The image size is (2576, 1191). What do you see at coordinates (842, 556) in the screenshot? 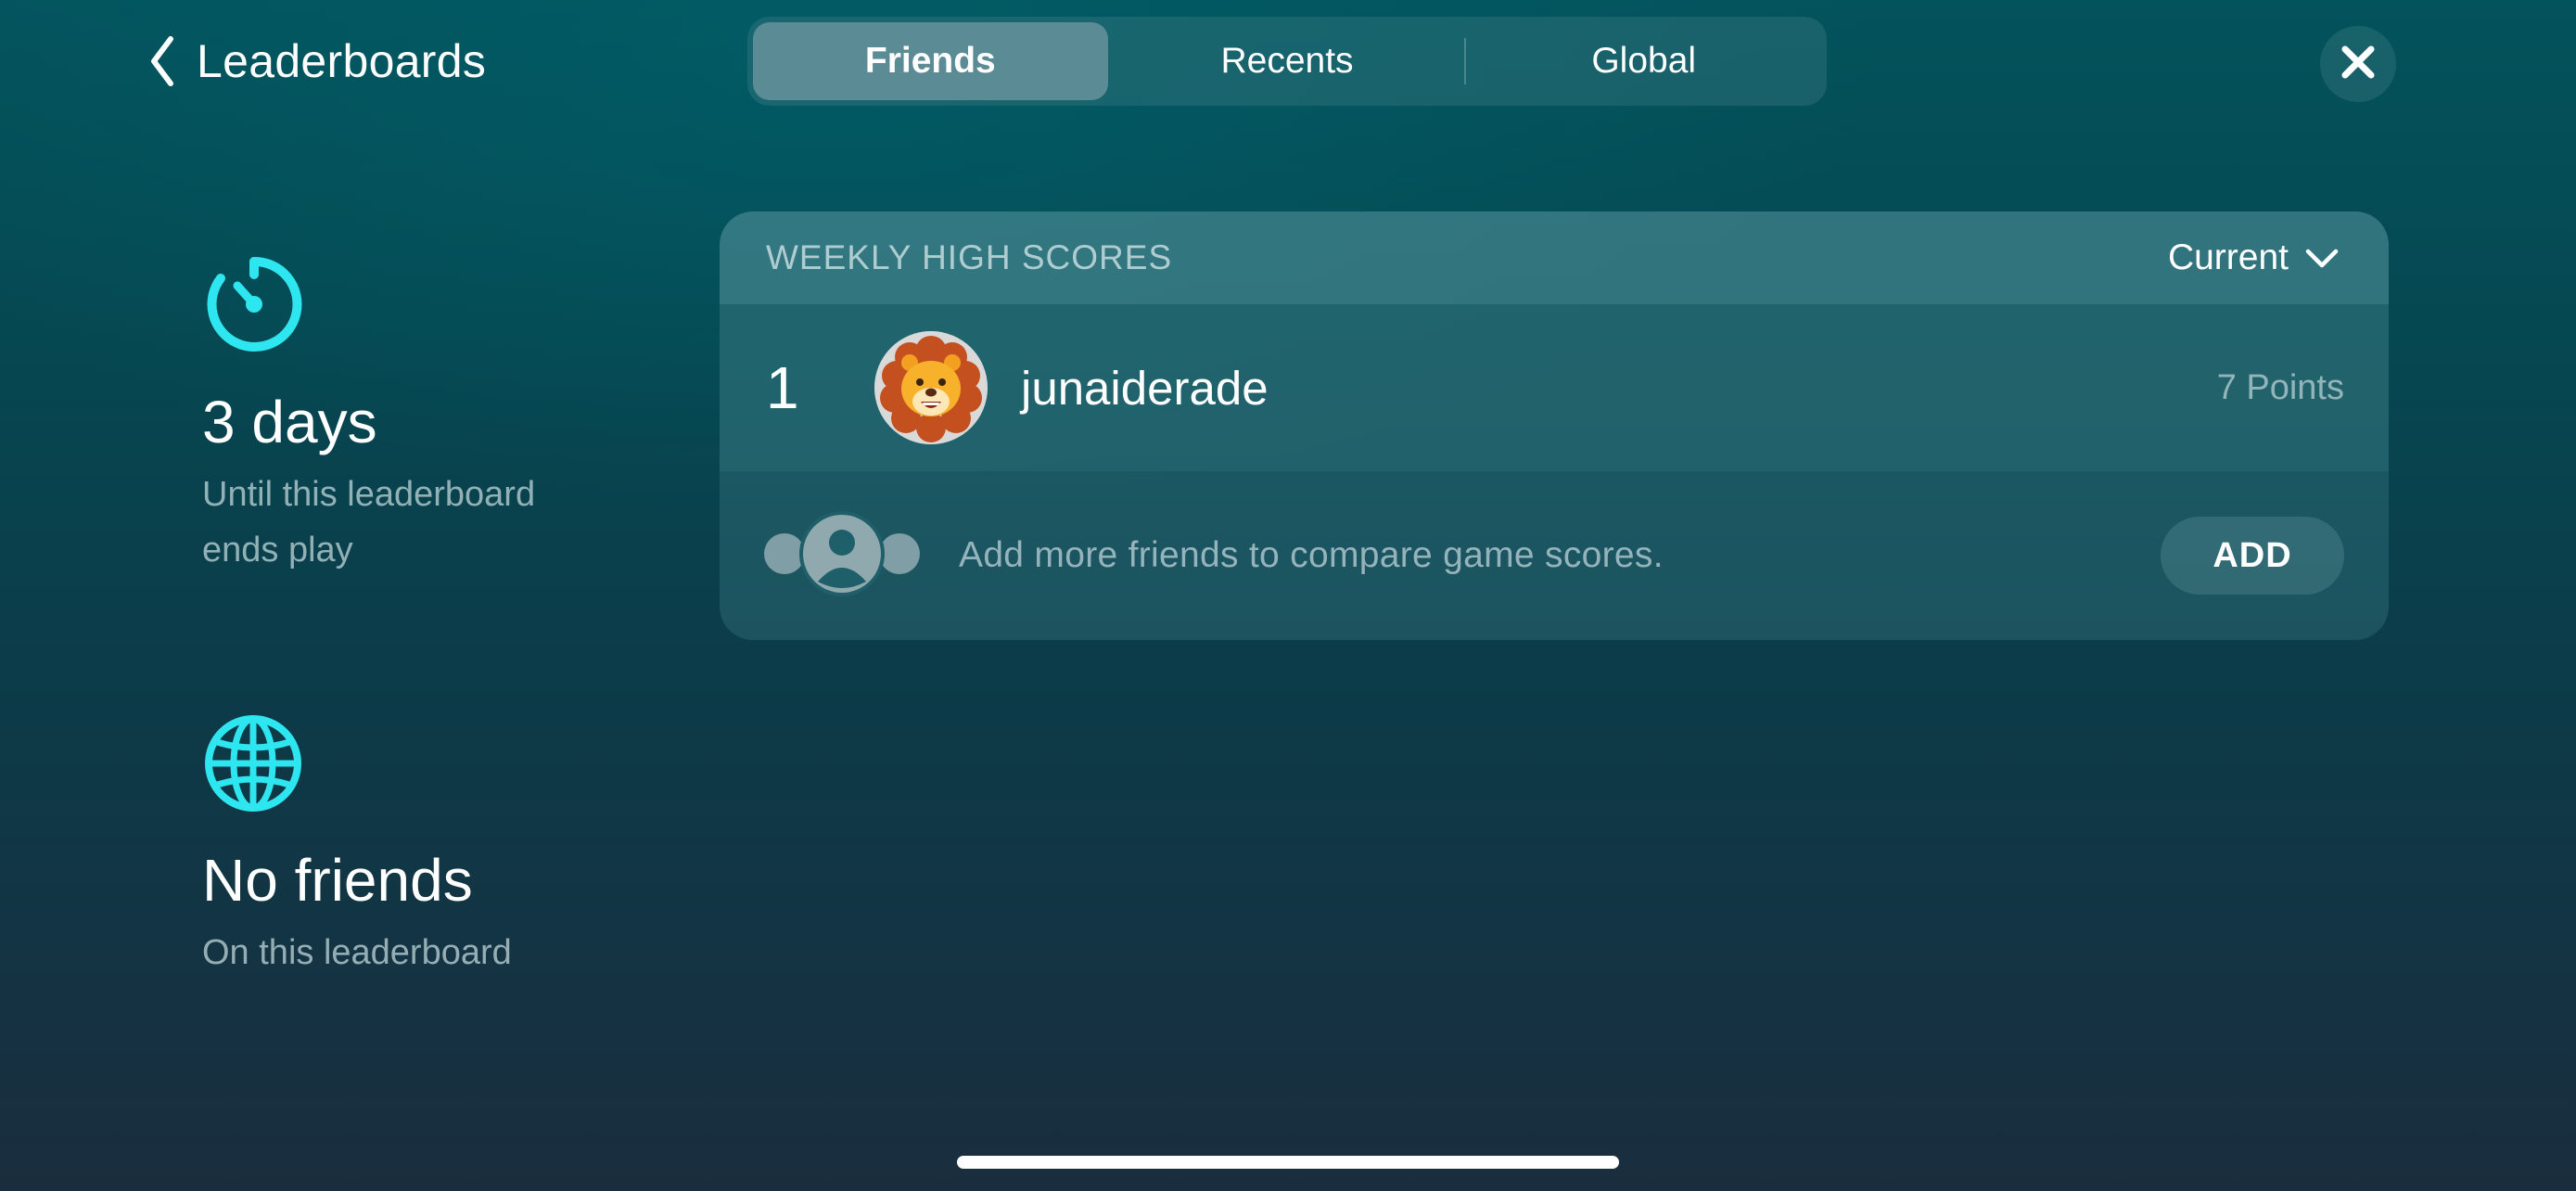
I see `friends-group-icon` at bounding box center [842, 556].